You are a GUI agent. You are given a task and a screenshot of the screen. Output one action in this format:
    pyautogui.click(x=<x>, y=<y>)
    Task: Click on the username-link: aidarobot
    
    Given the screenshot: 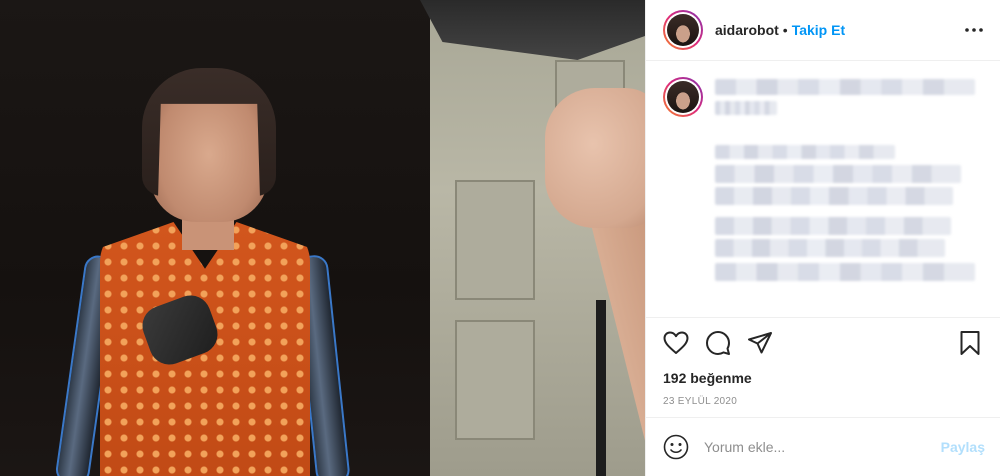 What is the action you would take?
    pyautogui.click(x=747, y=30)
    